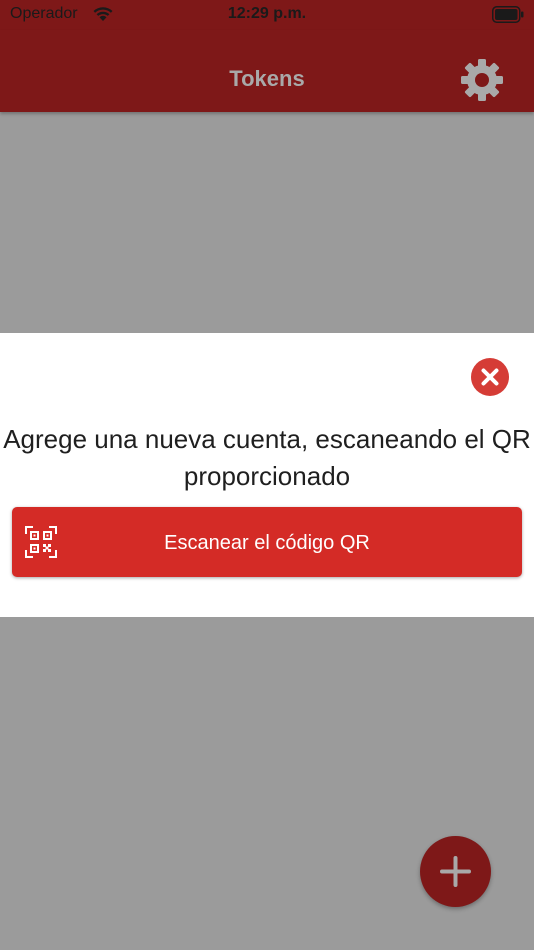  I want to click on status-time: 12:29 p.m., so click(267, 13).